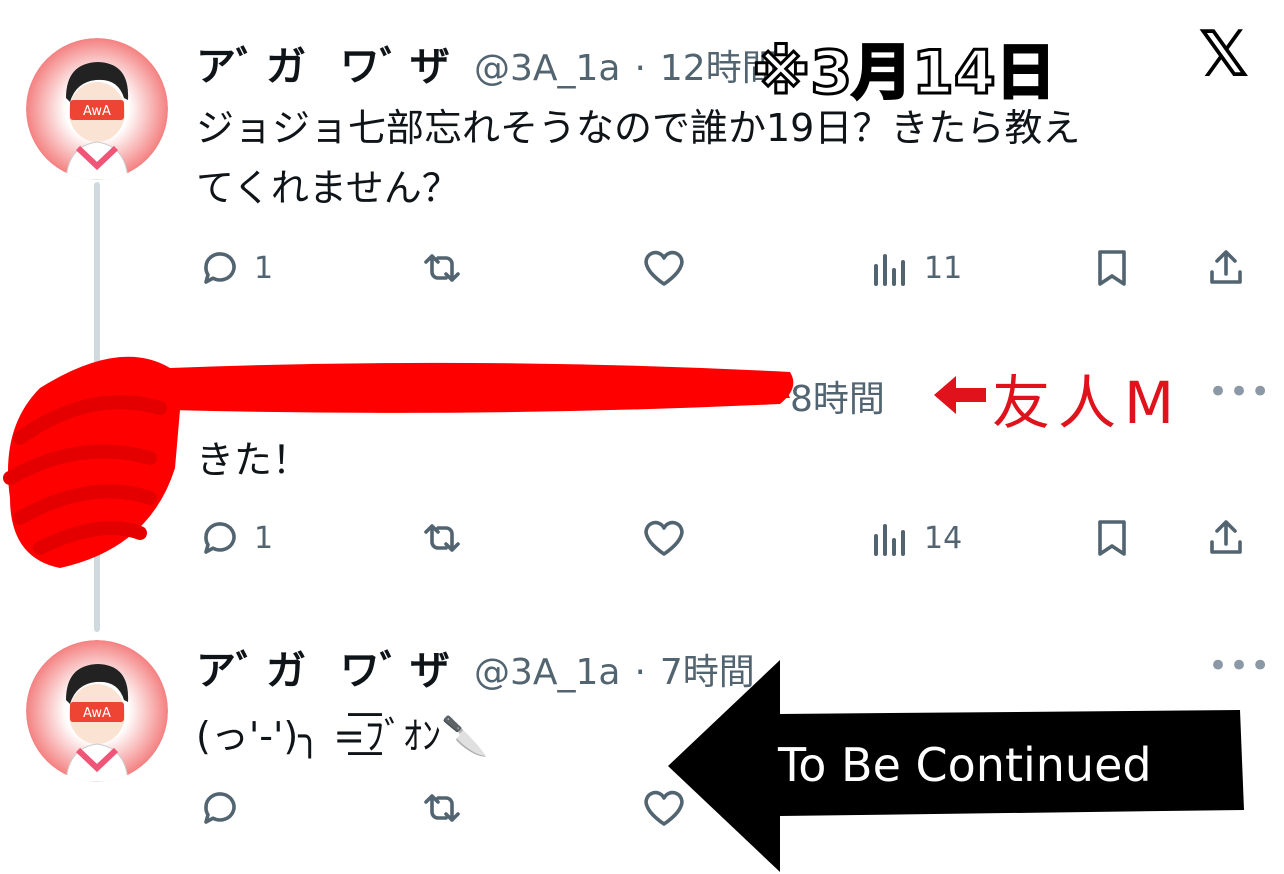 The width and height of the screenshot is (1284, 874). Describe the element at coordinates (1224, 55) in the screenshot. I see `x-logo-icon: 𝕏` at that location.